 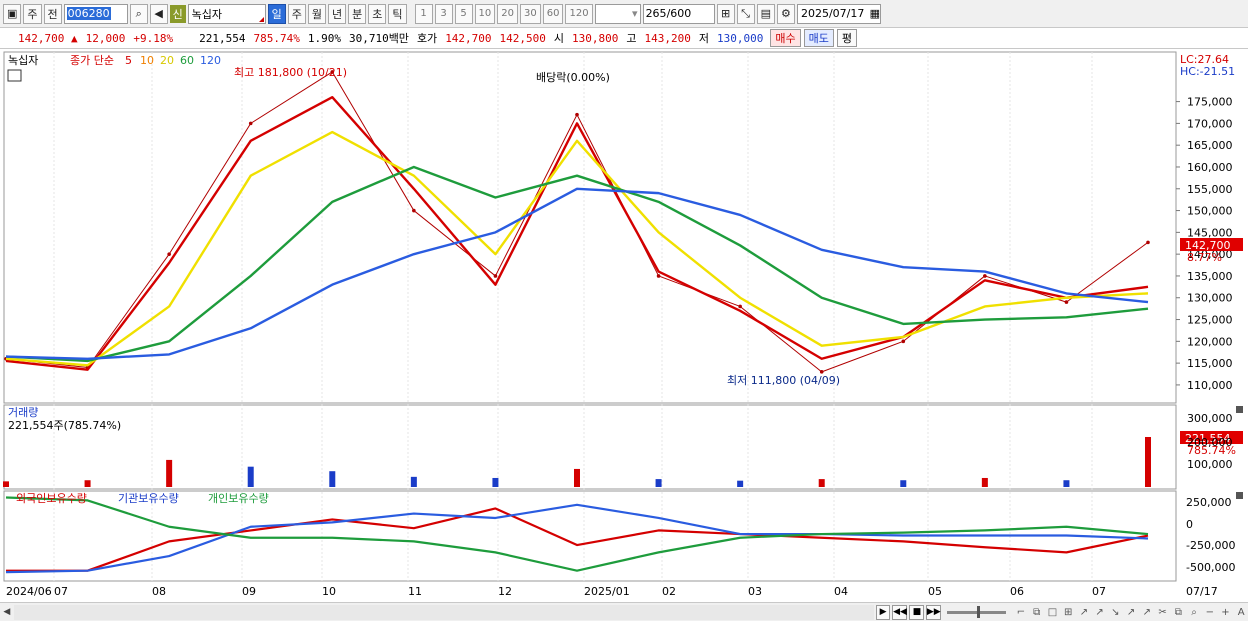 What do you see at coordinates (32, 13) in the screenshot?
I see `mode-select: 주` at bounding box center [32, 13].